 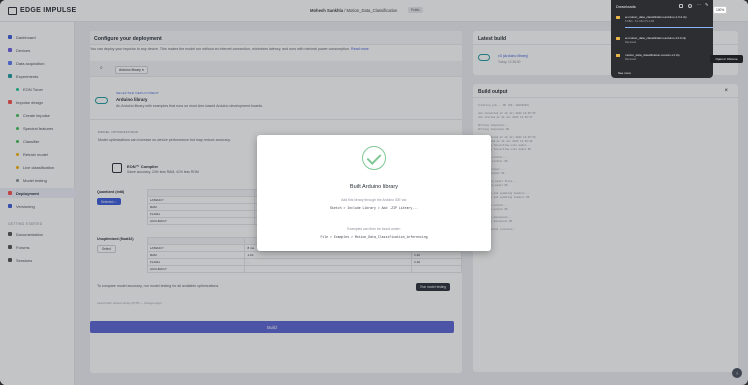 I want to click on modal-title: Built Arduino library, so click(x=374, y=187).